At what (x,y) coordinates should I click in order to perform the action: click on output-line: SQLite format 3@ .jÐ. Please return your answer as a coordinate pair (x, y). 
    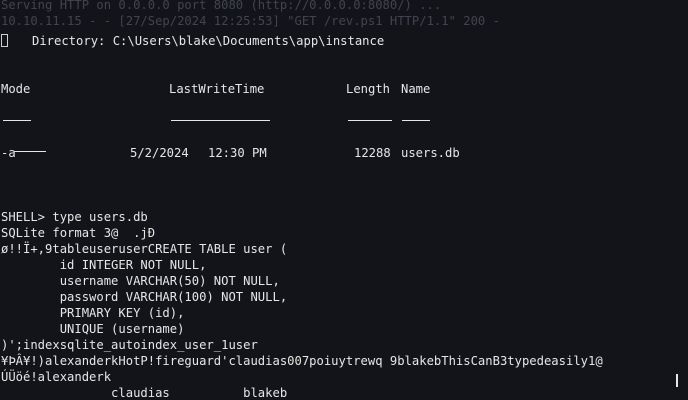
    Looking at the image, I should click on (78, 233).